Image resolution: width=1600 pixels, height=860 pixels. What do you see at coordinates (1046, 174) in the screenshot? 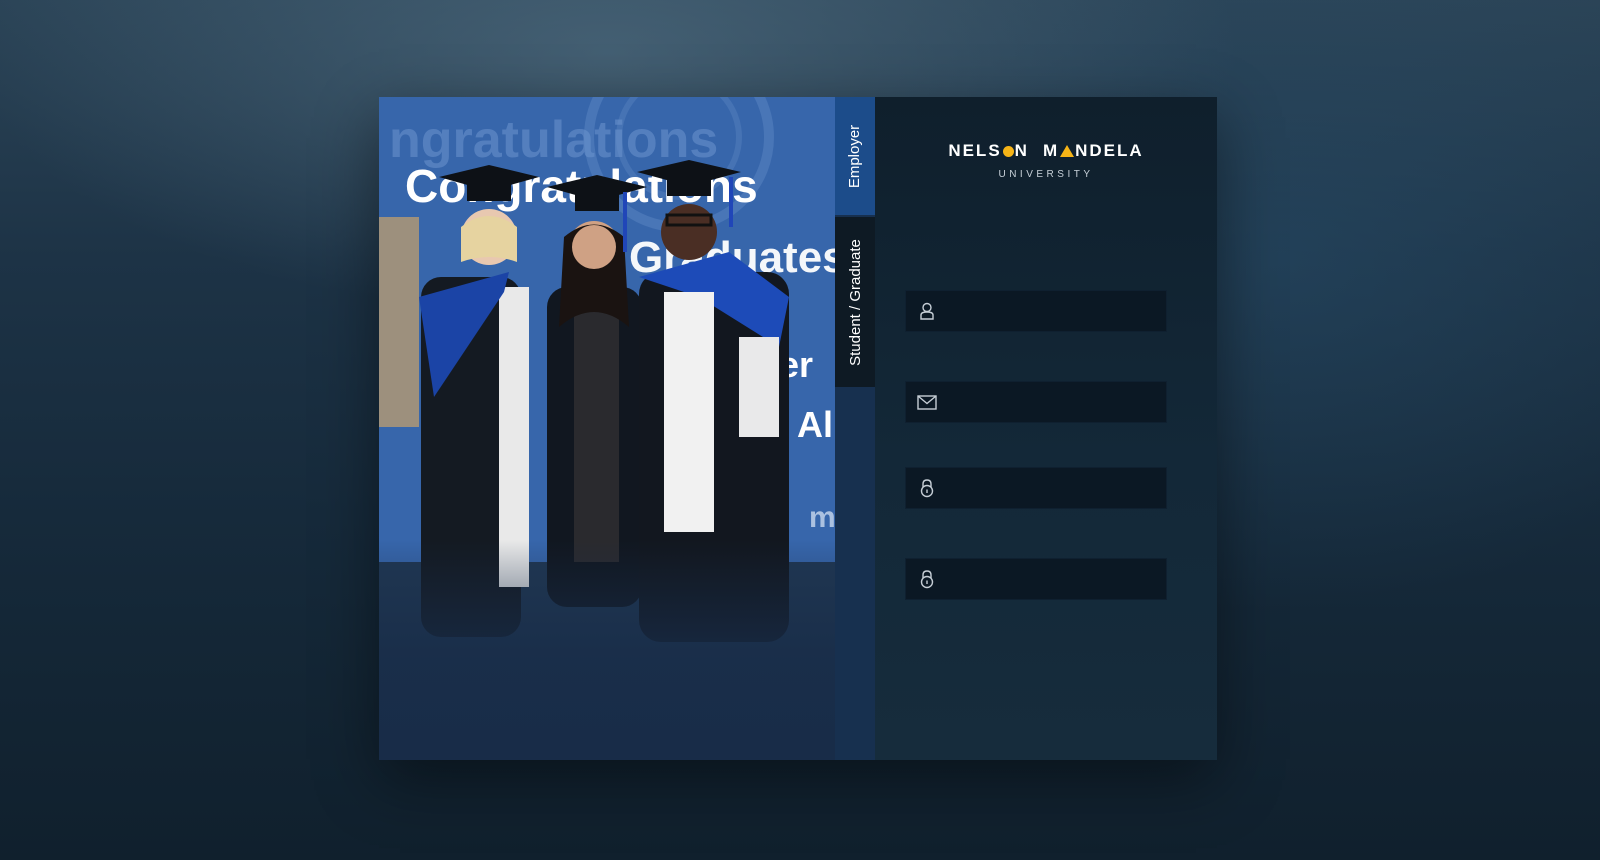
I see `logo-subtitle: UNIVERSITY` at bounding box center [1046, 174].